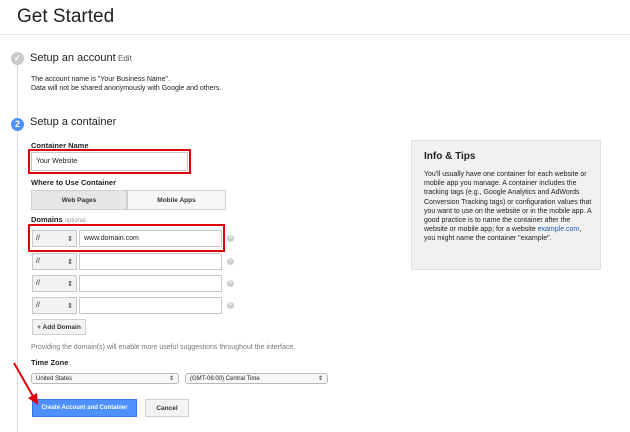  What do you see at coordinates (25, 383) in the screenshot?
I see `annotation-arrow-icon` at bounding box center [25, 383].